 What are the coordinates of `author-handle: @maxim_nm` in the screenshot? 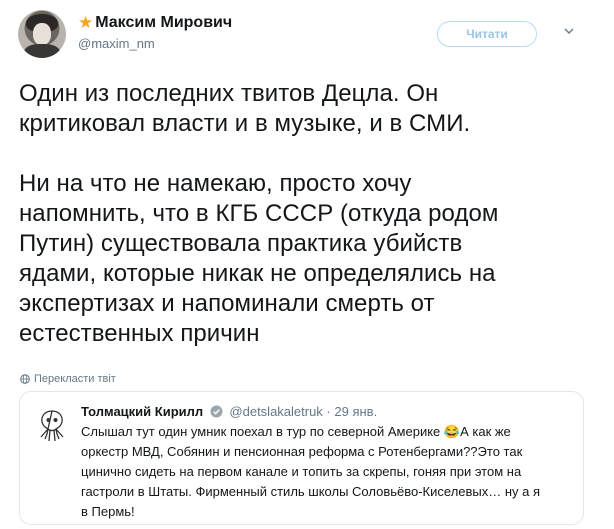 It's located at (116, 43).